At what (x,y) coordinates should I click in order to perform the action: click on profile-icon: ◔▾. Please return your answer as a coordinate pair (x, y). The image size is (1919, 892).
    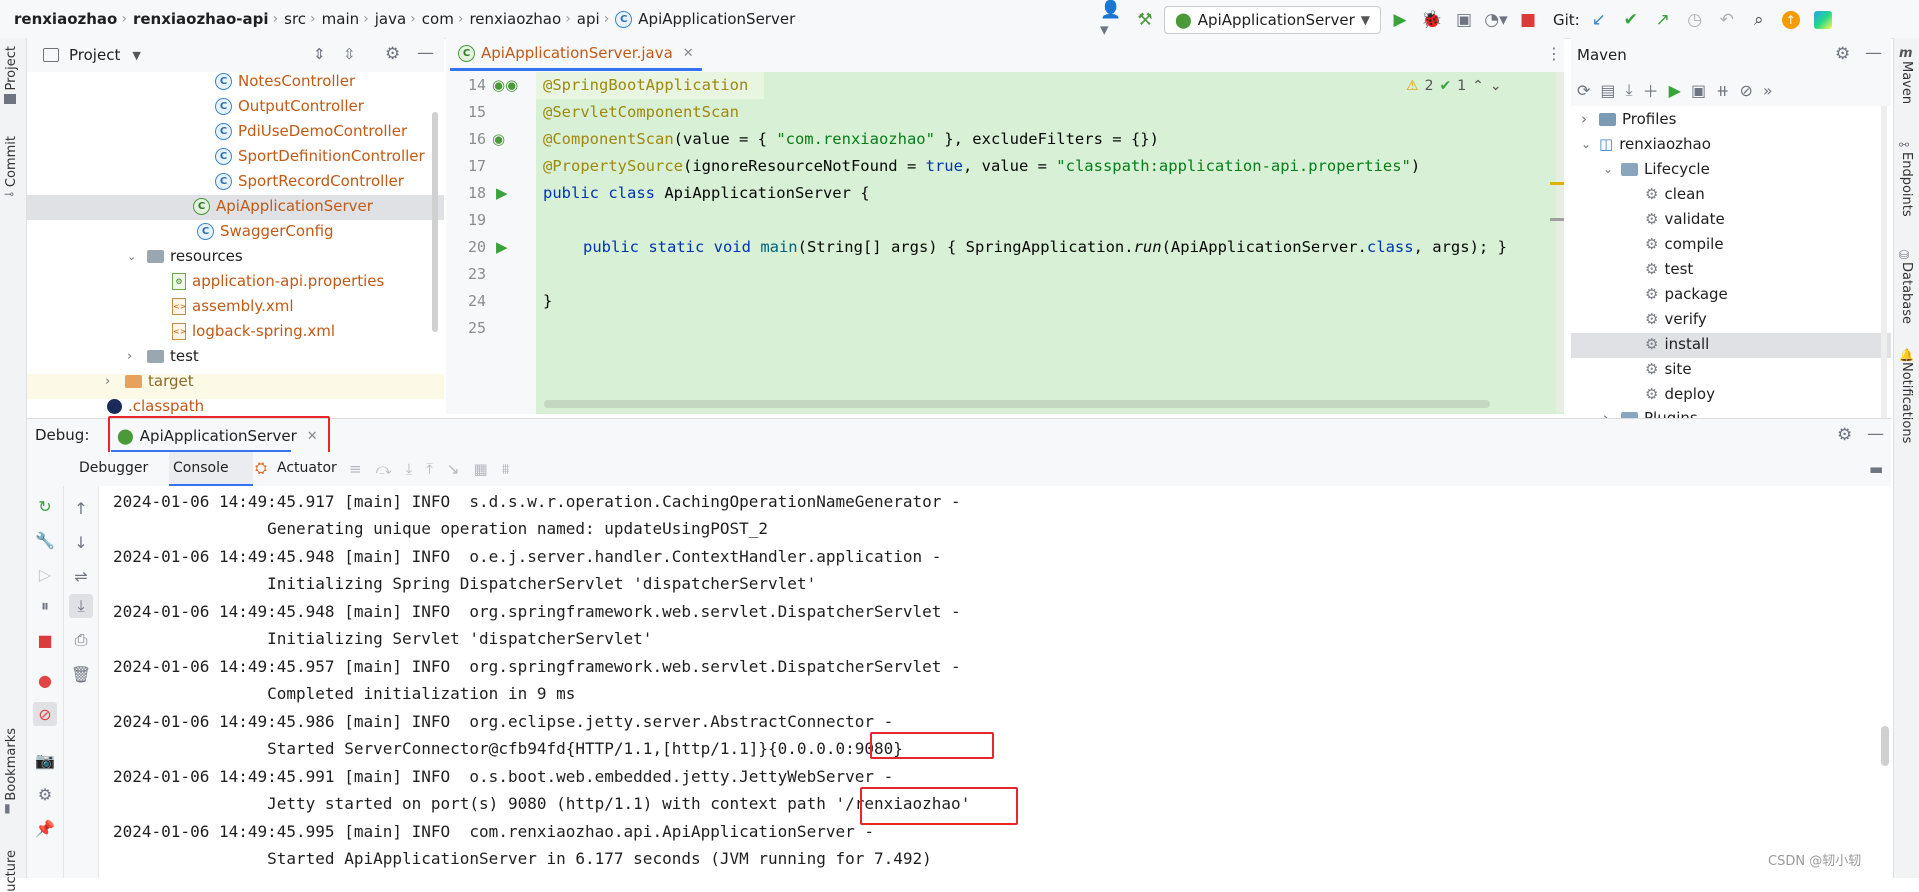
    Looking at the image, I should click on (1496, 20).